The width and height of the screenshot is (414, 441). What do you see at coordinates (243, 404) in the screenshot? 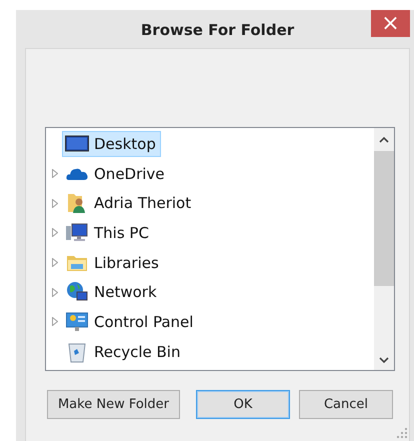
I see `dialog-button: OK` at bounding box center [243, 404].